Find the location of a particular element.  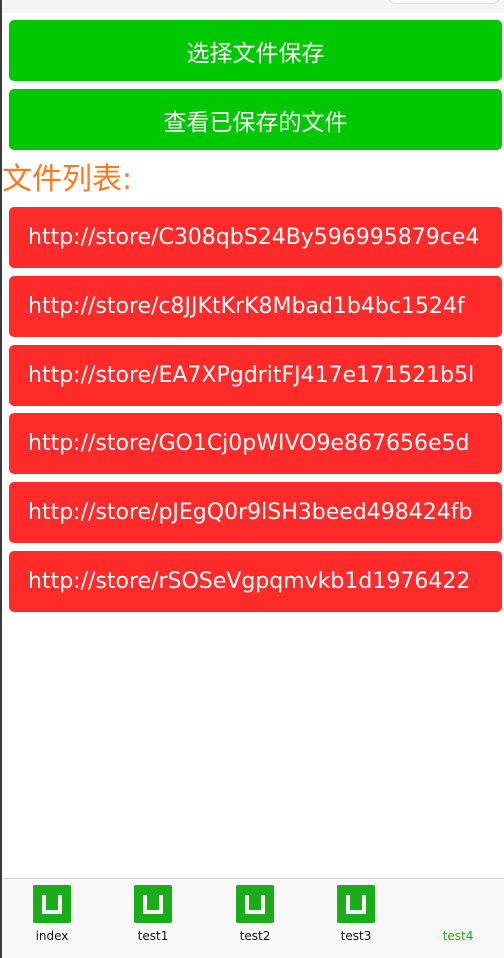

tab-label: index is located at coordinates (52, 936).